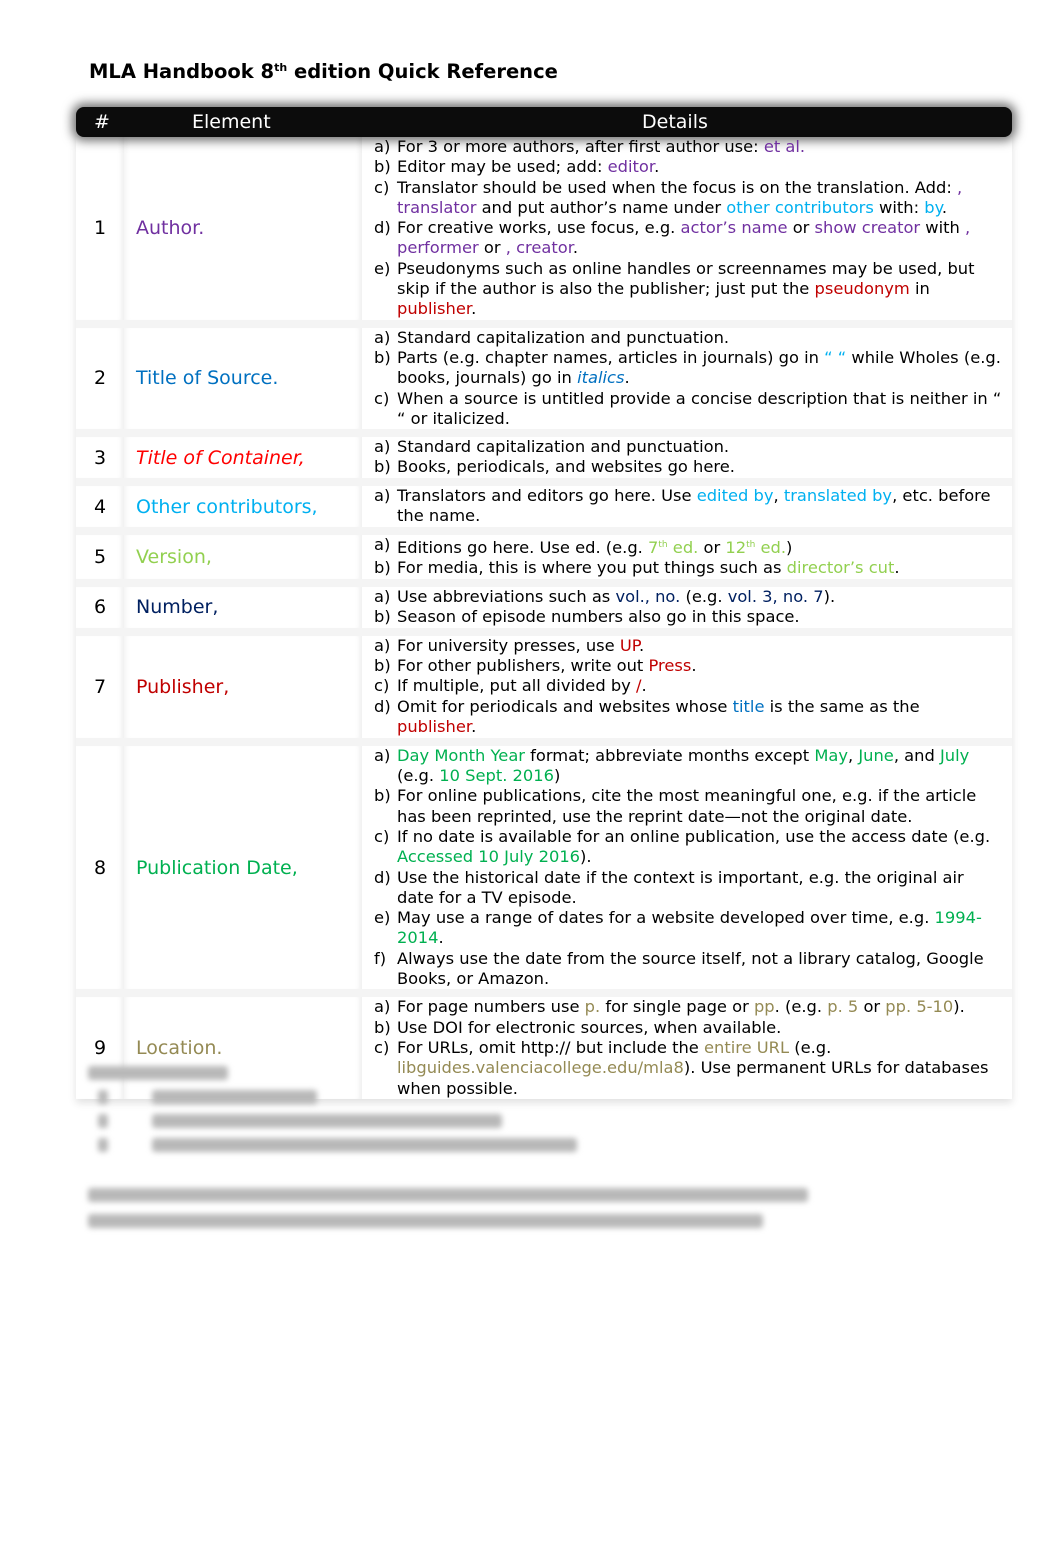 The image size is (1062, 1556). I want to click on highlighted-term: italics, so click(601, 378).